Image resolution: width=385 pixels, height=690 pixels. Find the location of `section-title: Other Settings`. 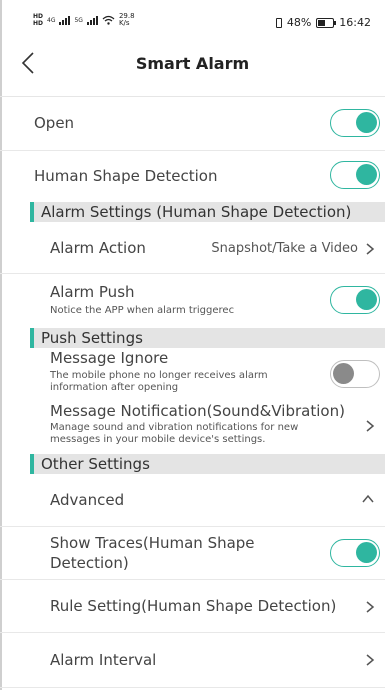

section-title: Other Settings is located at coordinates (95, 464).